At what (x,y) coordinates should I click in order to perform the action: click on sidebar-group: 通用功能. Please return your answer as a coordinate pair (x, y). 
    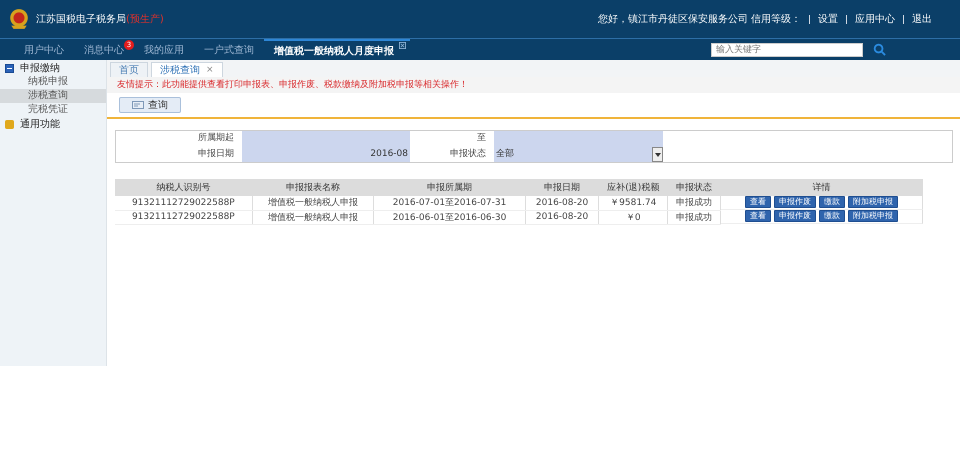
    Looking at the image, I should click on (53, 124).